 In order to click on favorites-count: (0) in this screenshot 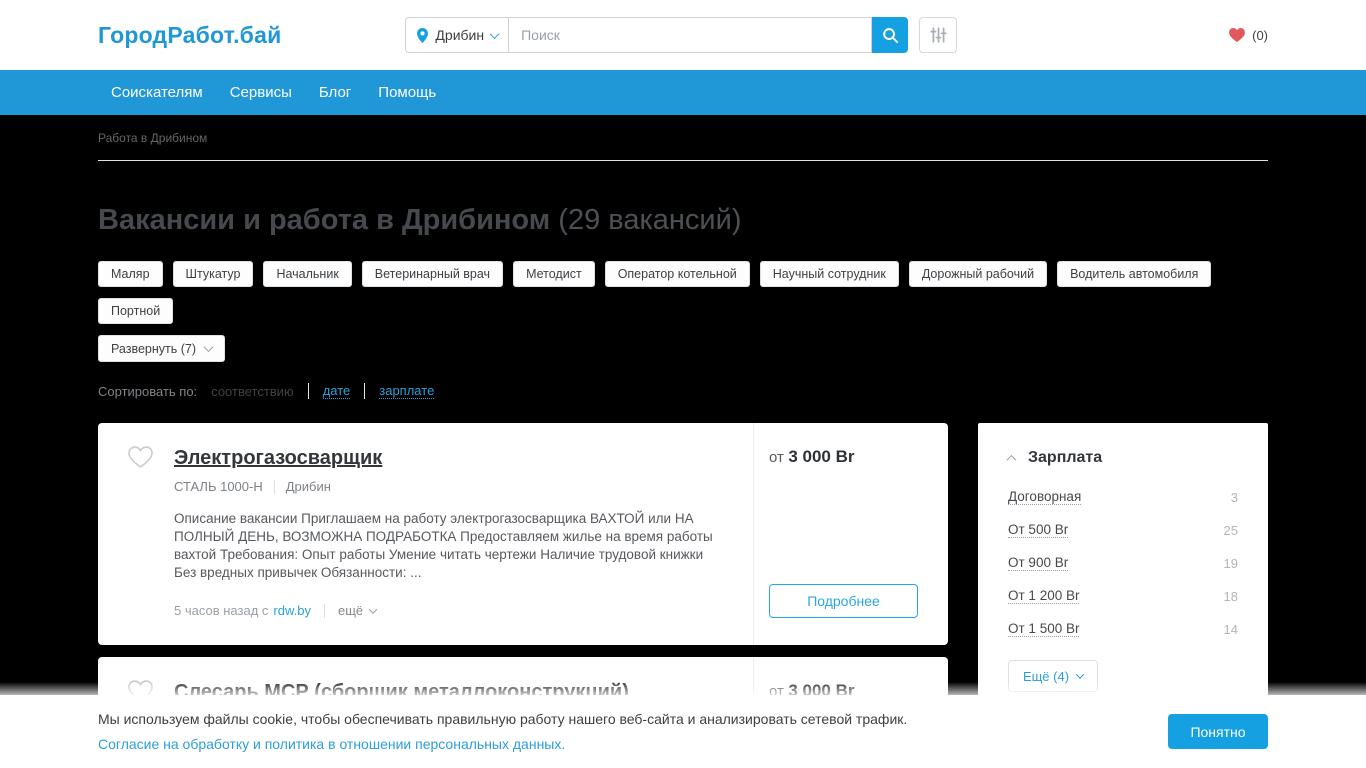, I will do `click(1260, 35)`.